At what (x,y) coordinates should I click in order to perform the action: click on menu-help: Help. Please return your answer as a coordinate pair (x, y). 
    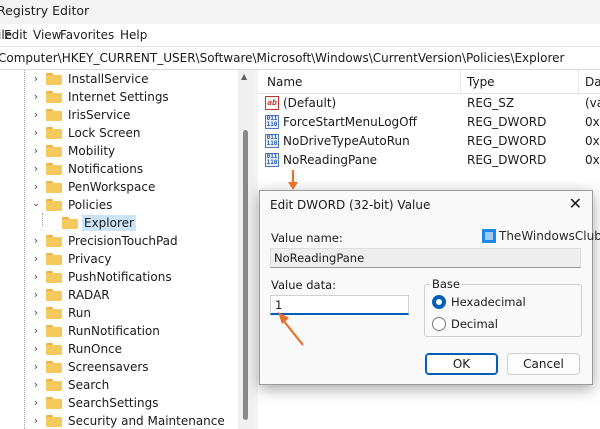
    Looking at the image, I should click on (133, 35).